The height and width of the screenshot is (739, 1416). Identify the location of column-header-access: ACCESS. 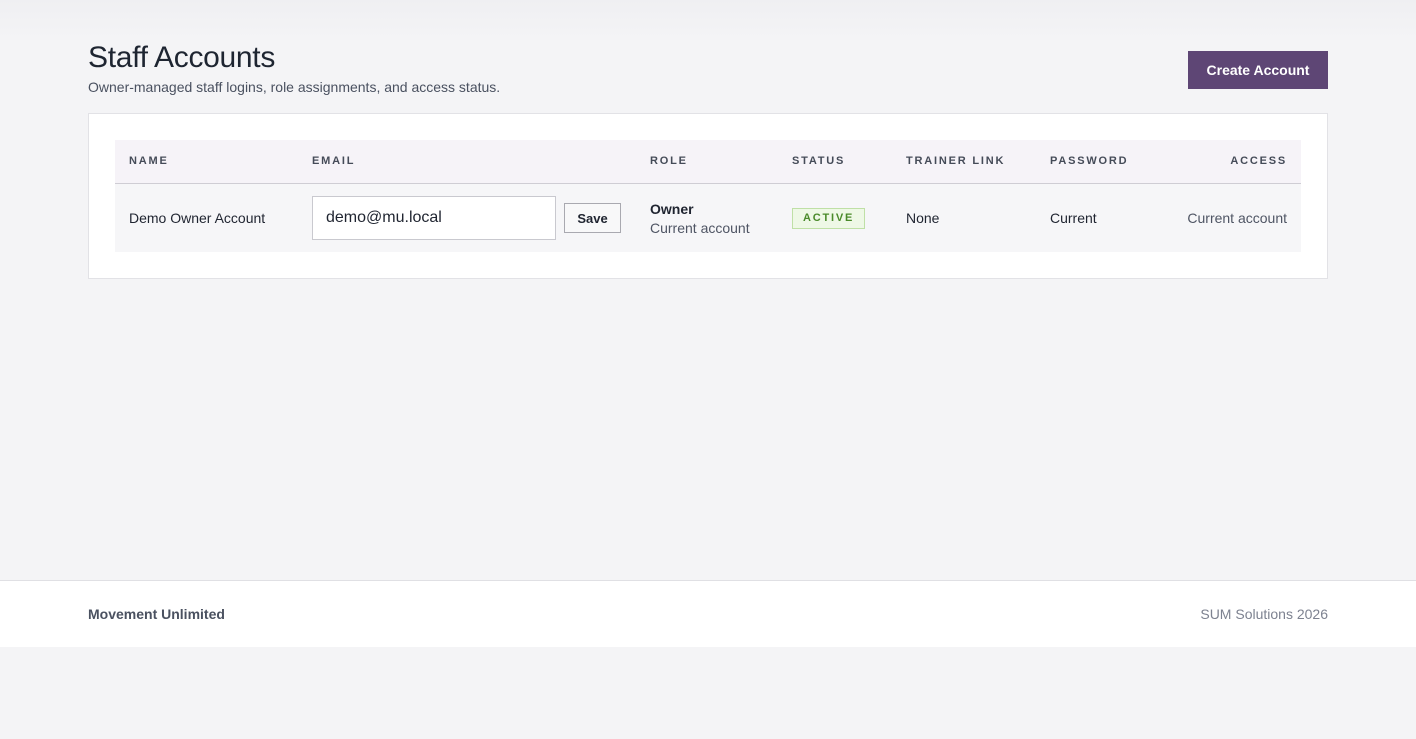
(1258, 161).